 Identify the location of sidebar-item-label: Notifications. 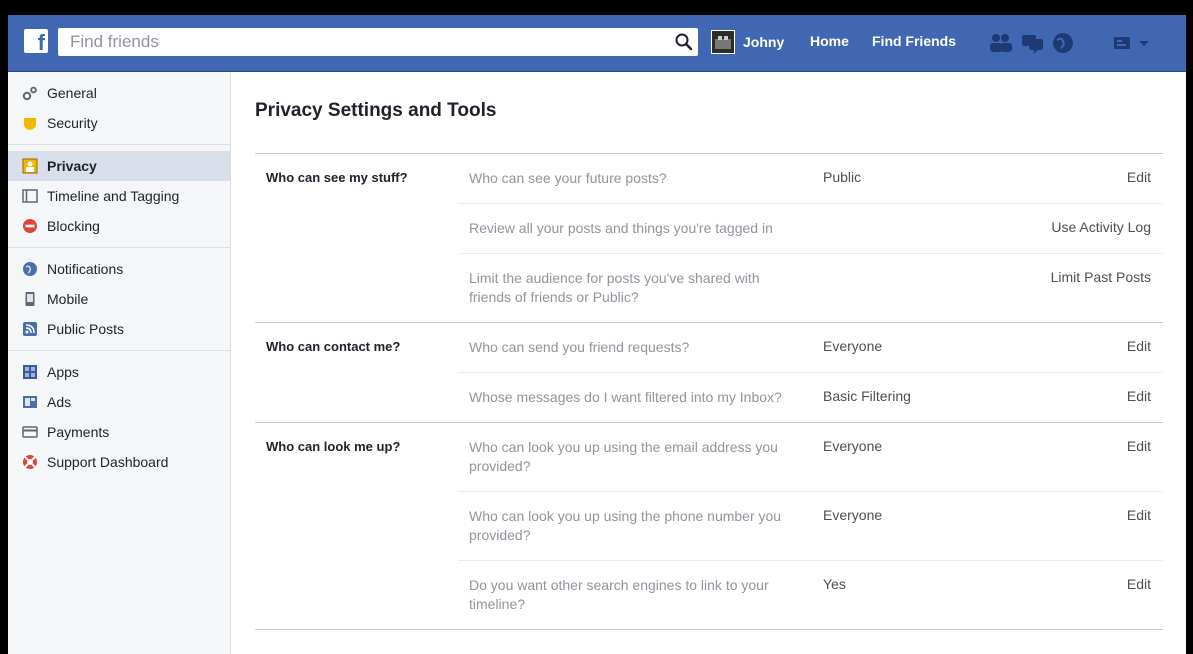
(85, 269).